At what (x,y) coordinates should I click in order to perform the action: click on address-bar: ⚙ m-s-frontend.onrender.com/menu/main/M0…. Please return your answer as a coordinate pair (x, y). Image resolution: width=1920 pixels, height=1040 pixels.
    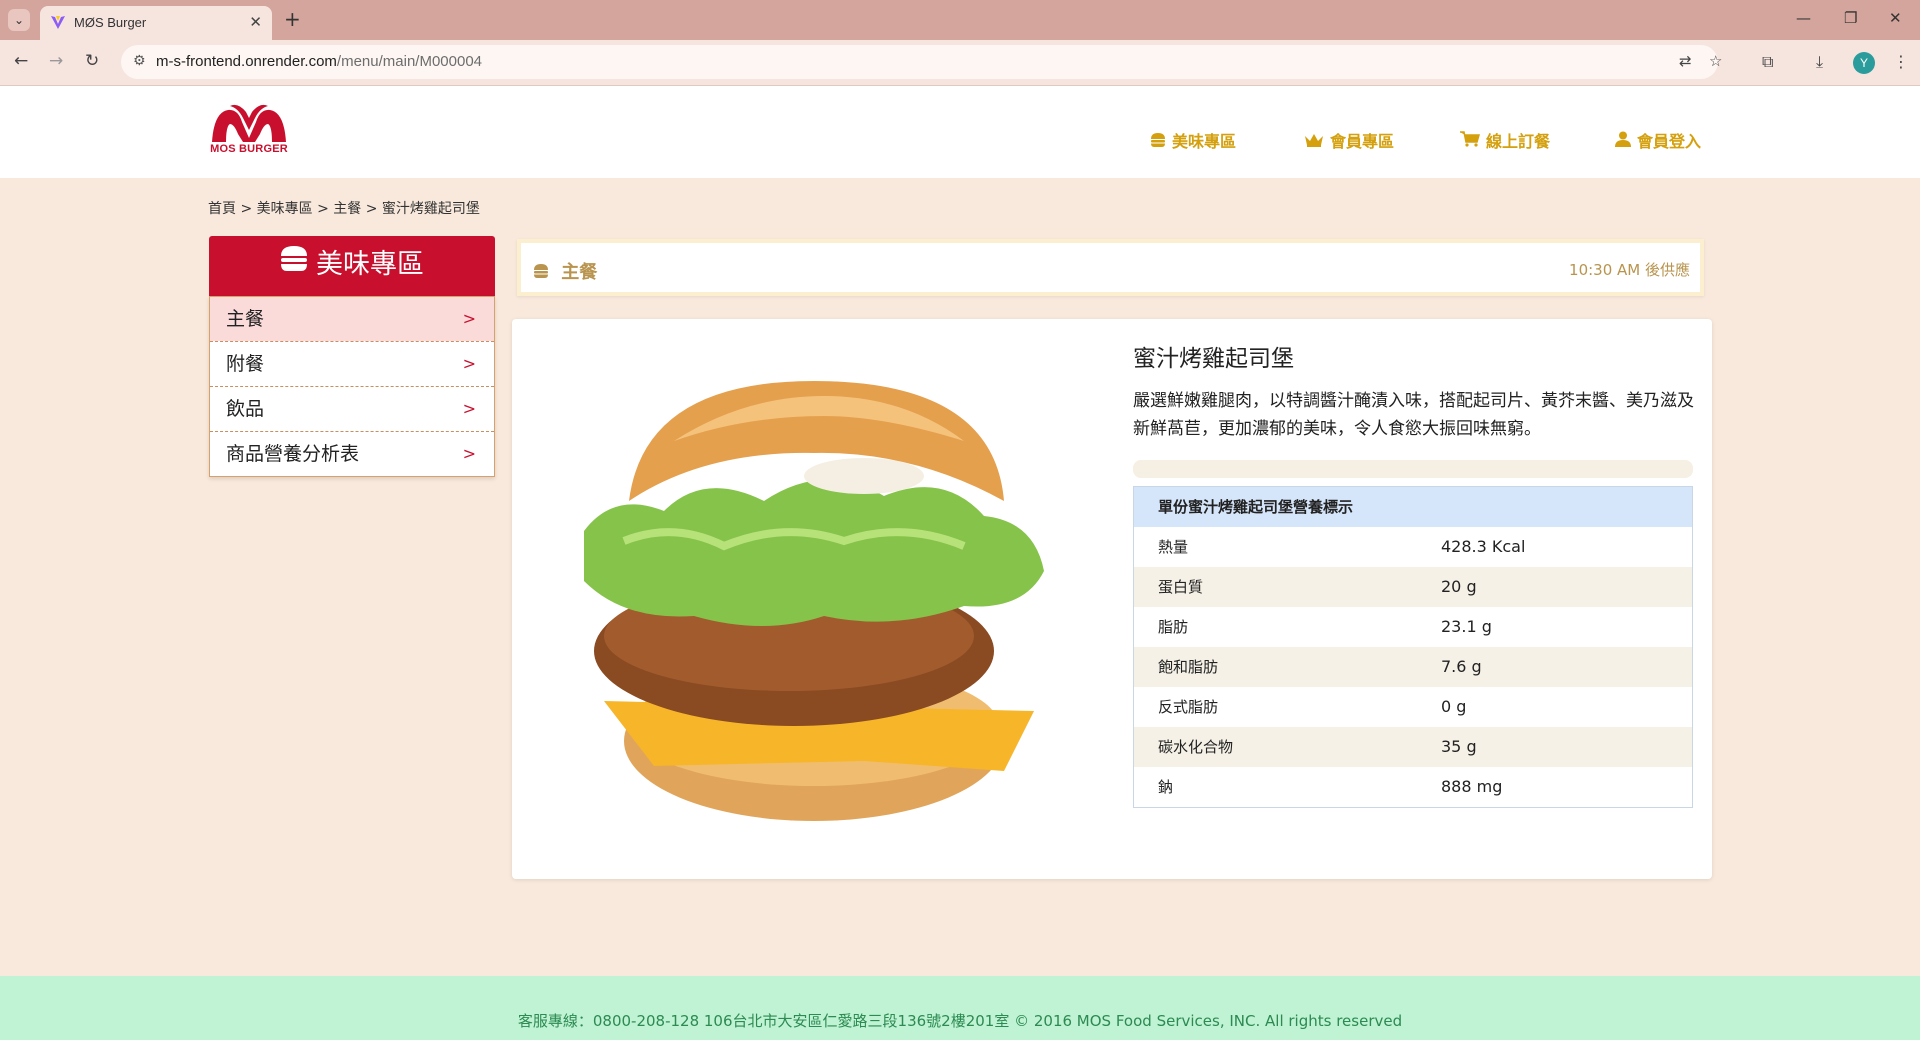
    Looking at the image, I should click on (921, 62).